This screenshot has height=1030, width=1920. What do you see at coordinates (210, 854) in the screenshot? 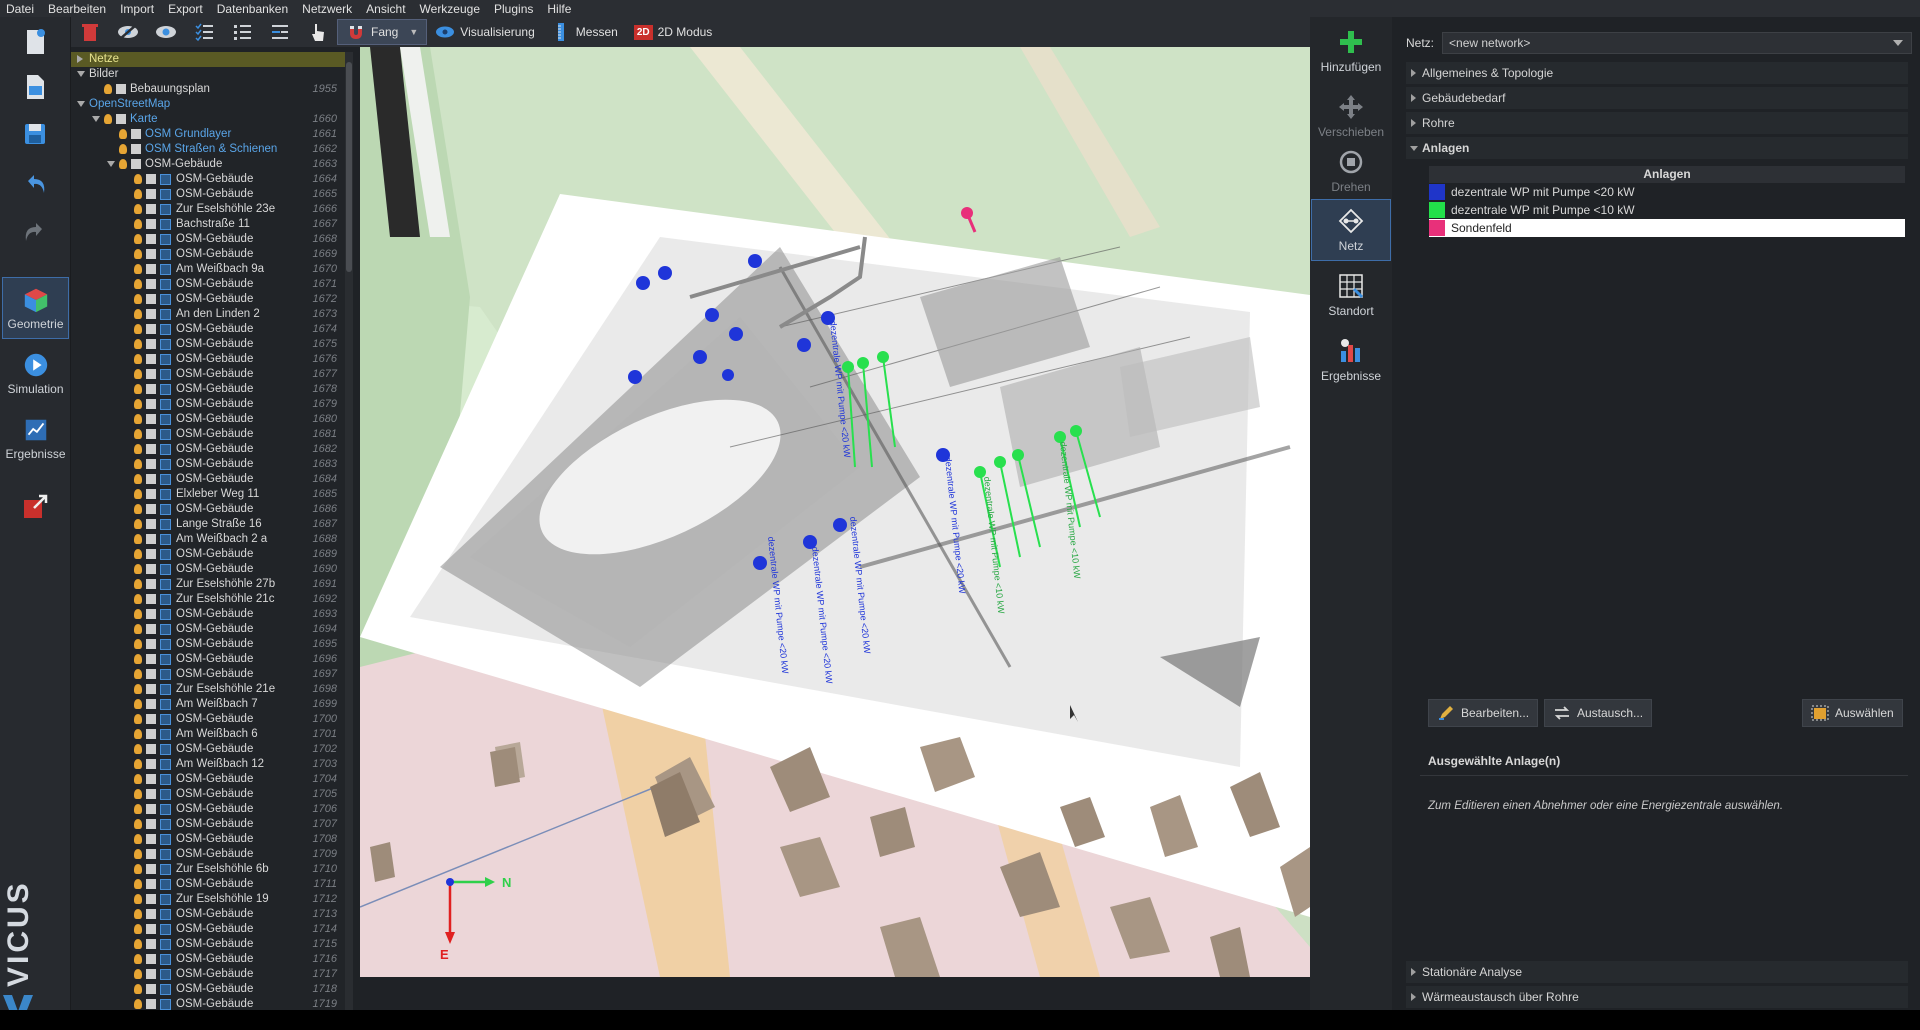
I see `tree-item: OSM-Gebäude 1709` at bounding box center [210, 854].